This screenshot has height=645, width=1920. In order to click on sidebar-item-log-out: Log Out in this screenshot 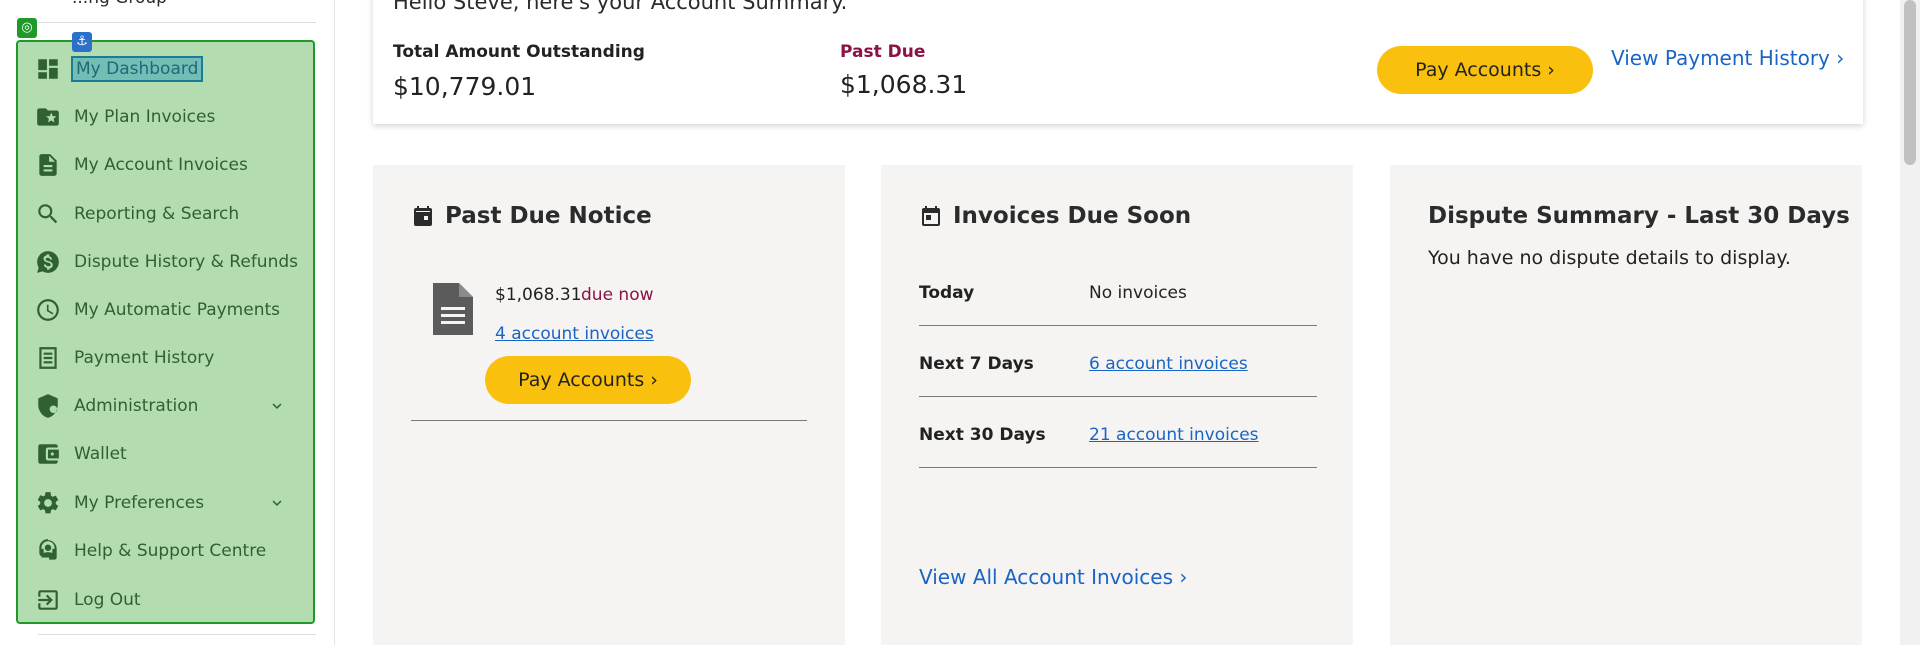, I will do `click(169, 600)`.